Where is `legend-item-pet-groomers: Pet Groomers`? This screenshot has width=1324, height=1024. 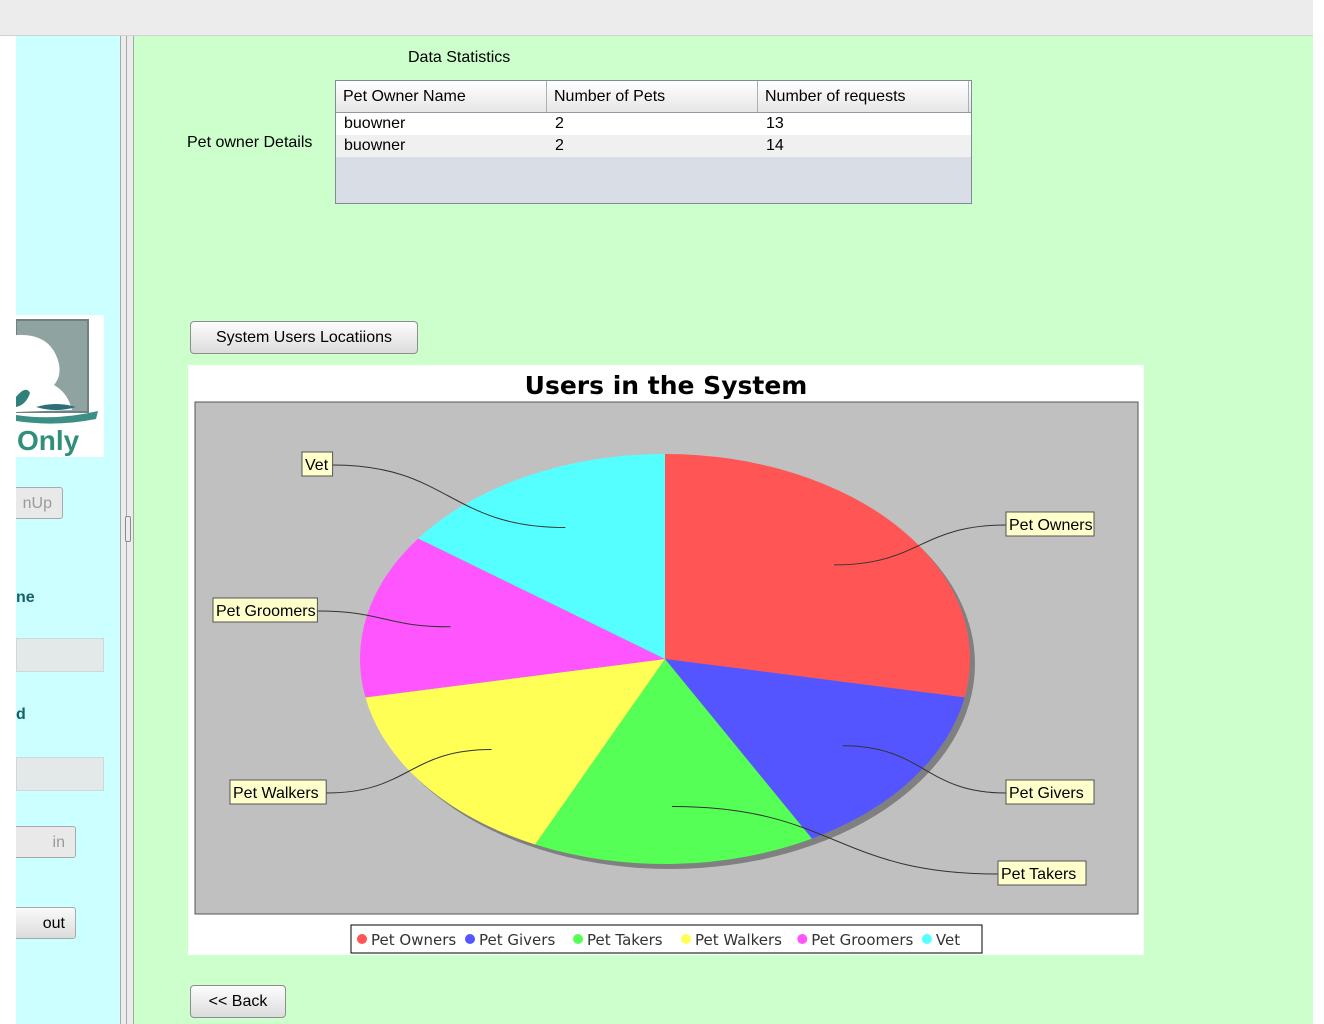 legend-item-pet-groomers: Pet Groomers is located at coordinates (855, 940).